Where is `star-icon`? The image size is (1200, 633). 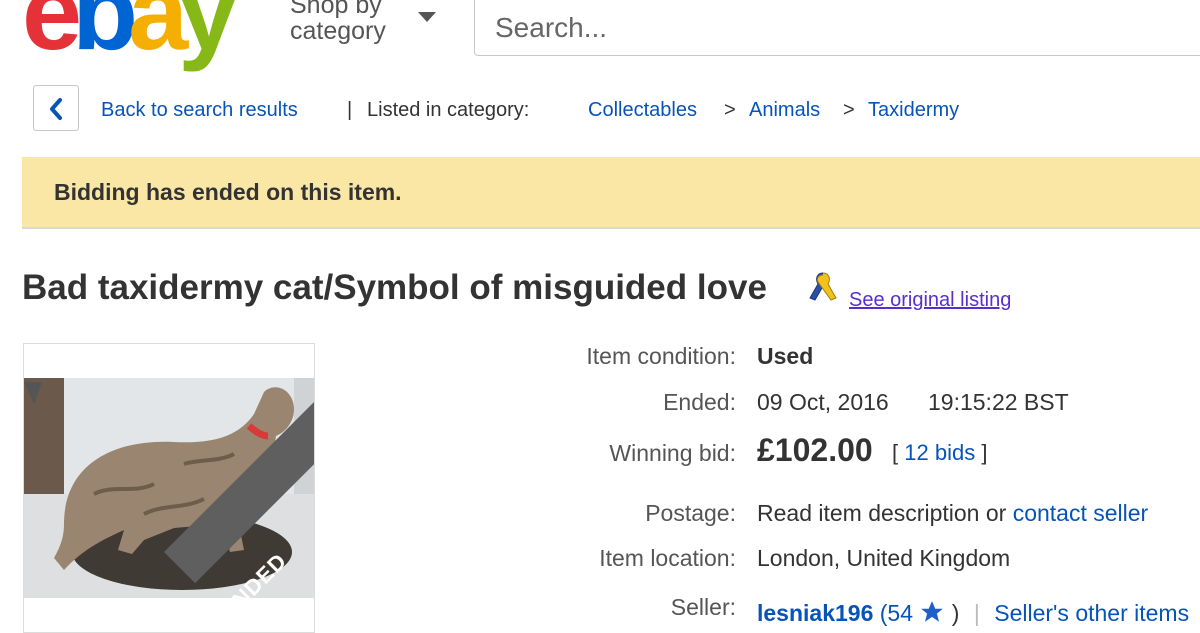 star-icon is located at coordinates (932, 611).